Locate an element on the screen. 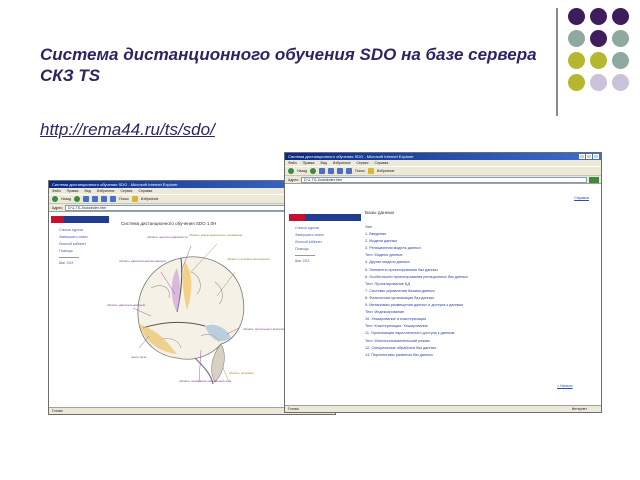 This screenshot has height=480, width=640. lesson-item: Тест. Модели данных is located at coordinates (475, 255).